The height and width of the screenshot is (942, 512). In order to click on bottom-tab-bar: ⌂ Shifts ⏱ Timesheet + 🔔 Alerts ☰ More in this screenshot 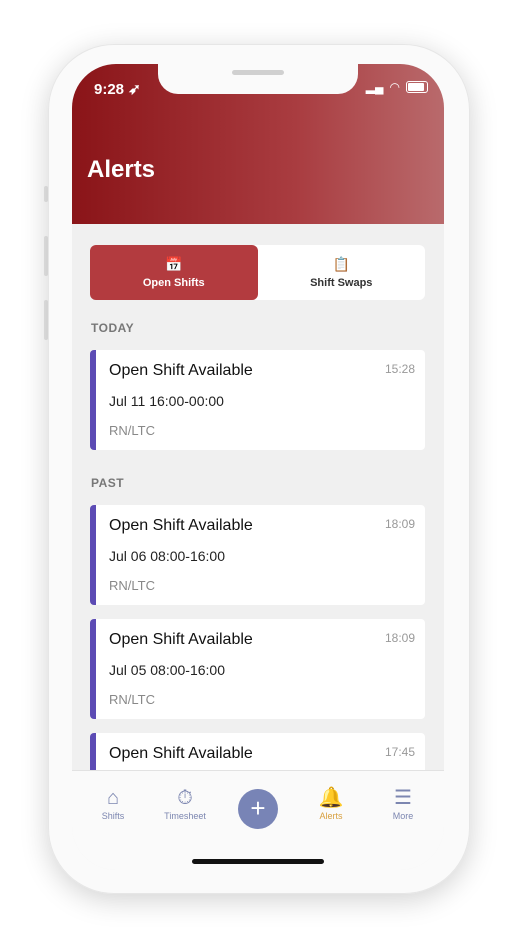, I will do `click(258, 820)`.